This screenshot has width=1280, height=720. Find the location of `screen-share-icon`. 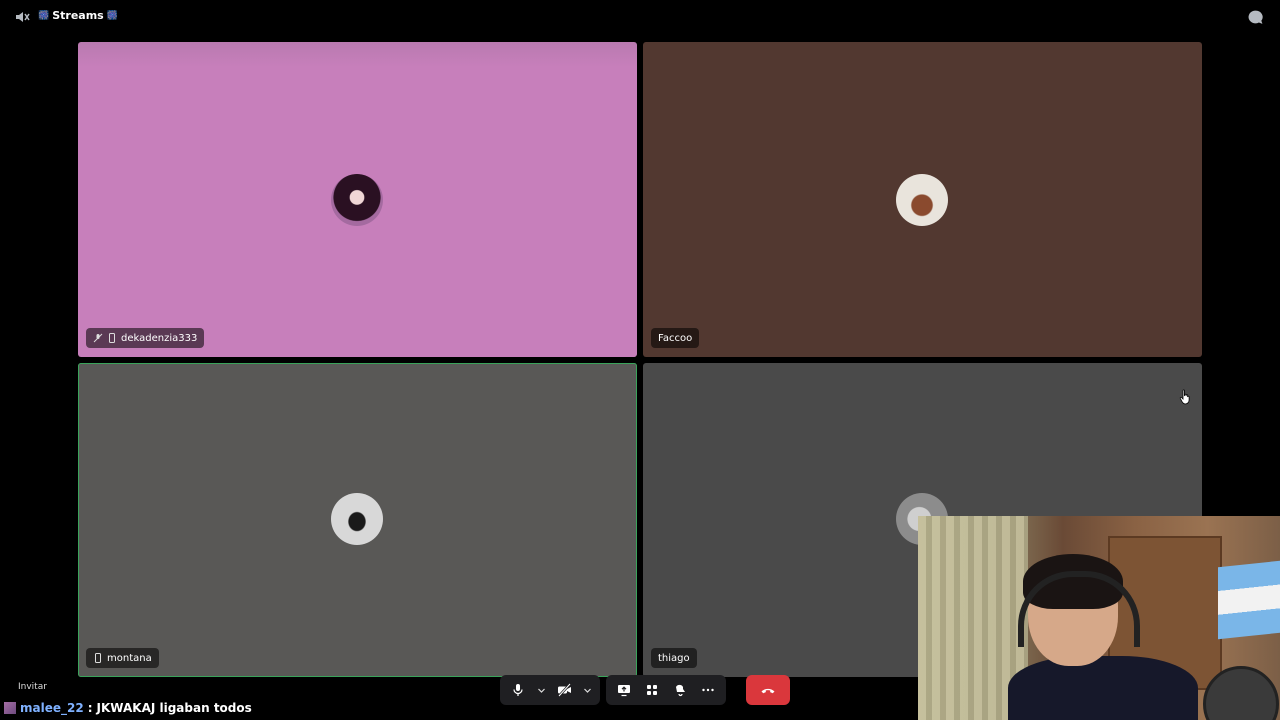

screen-share-icon is located at coordinates (624, 691).